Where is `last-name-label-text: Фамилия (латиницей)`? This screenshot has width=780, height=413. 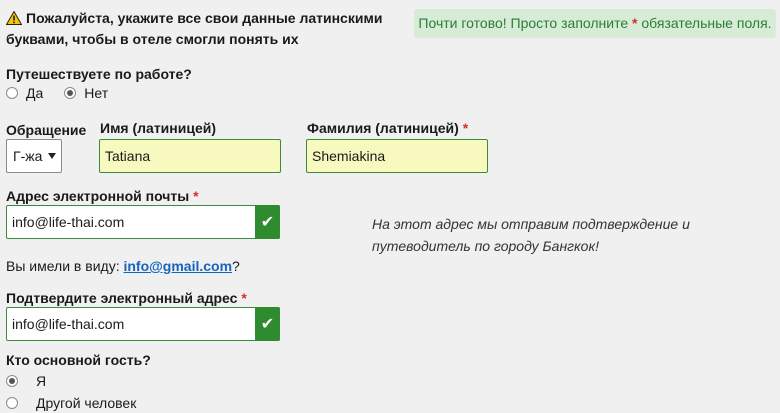
last-name-label-text: Фамилия (латиницей) is located at coordinates (383, 128).